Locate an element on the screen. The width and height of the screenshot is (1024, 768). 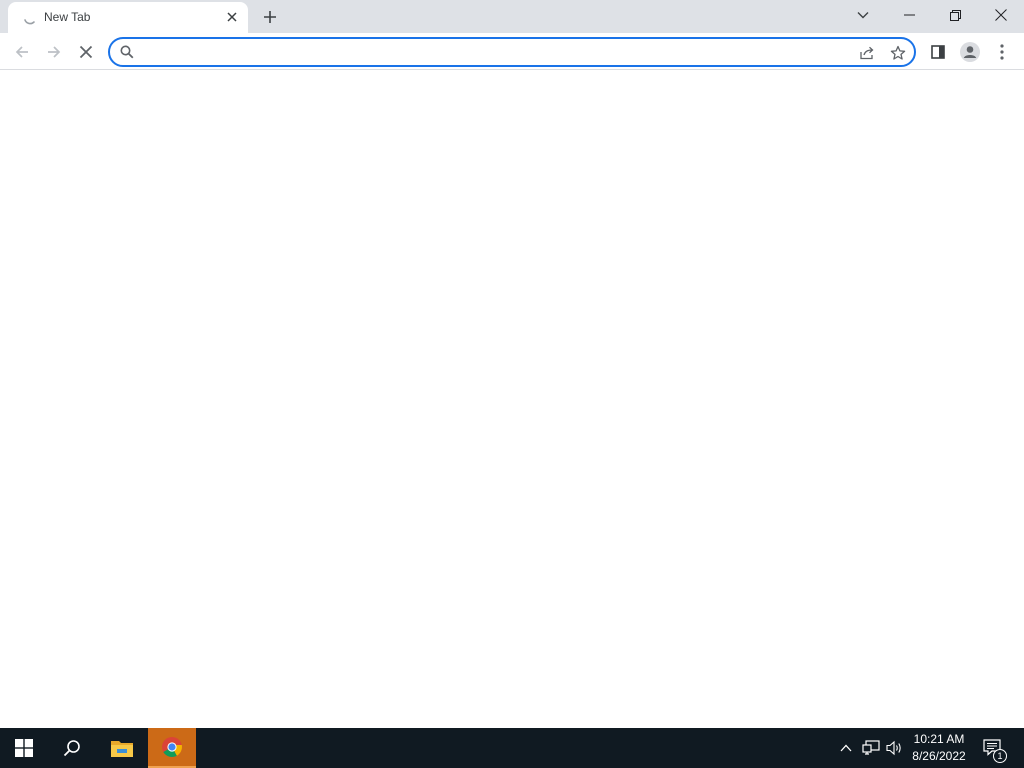
minimize-button is located at coordinates (909, 15).